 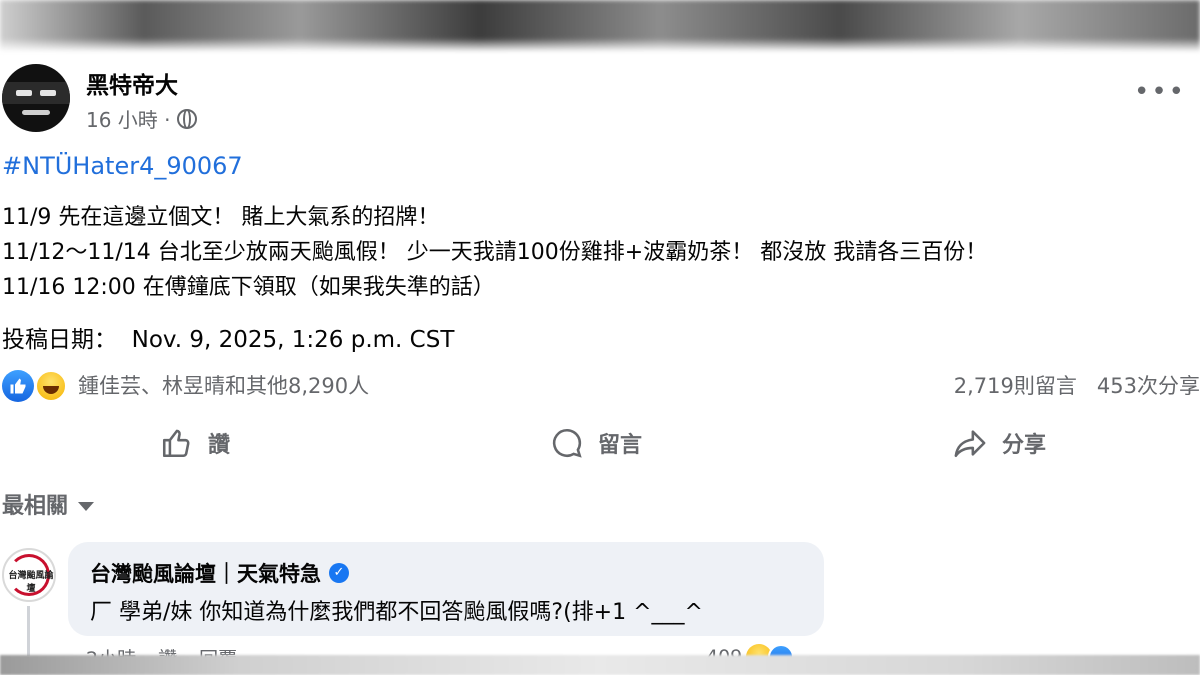 What do you see at coordinates (18, 386) in the screenshot?
I see `like-reaction-icon` at bounding box center [18, 386].